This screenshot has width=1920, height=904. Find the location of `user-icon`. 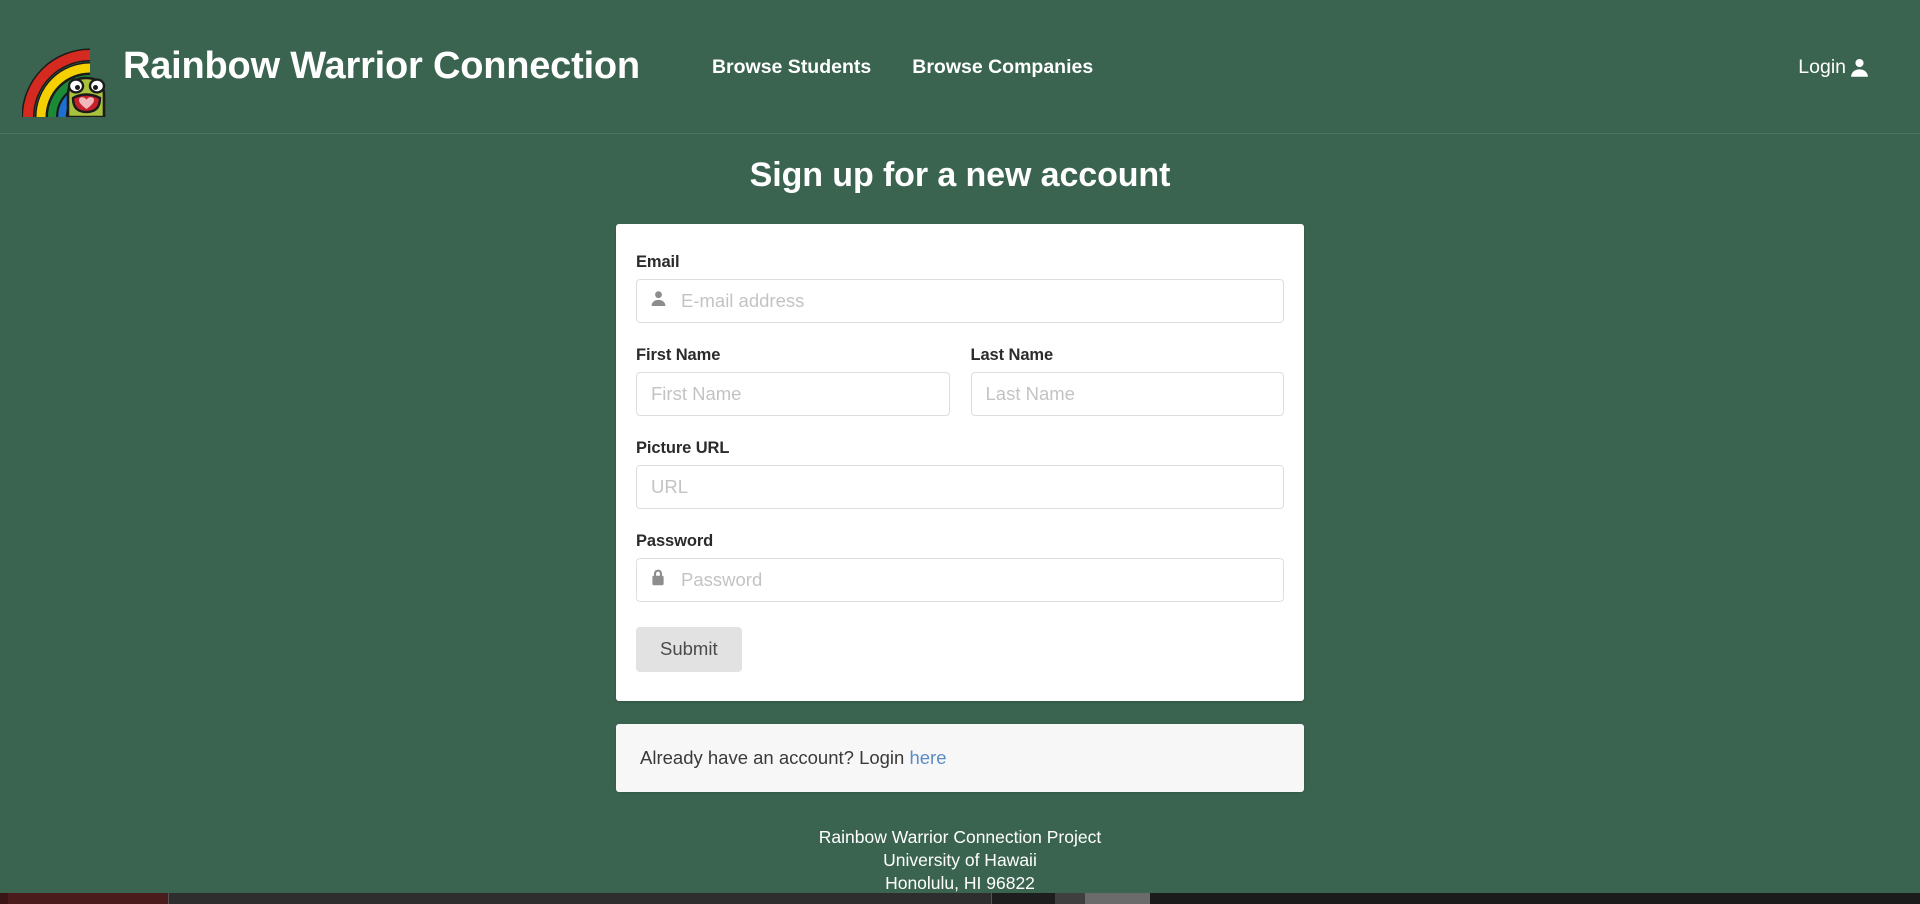

user-icon is located at coordinates (1859, 67).